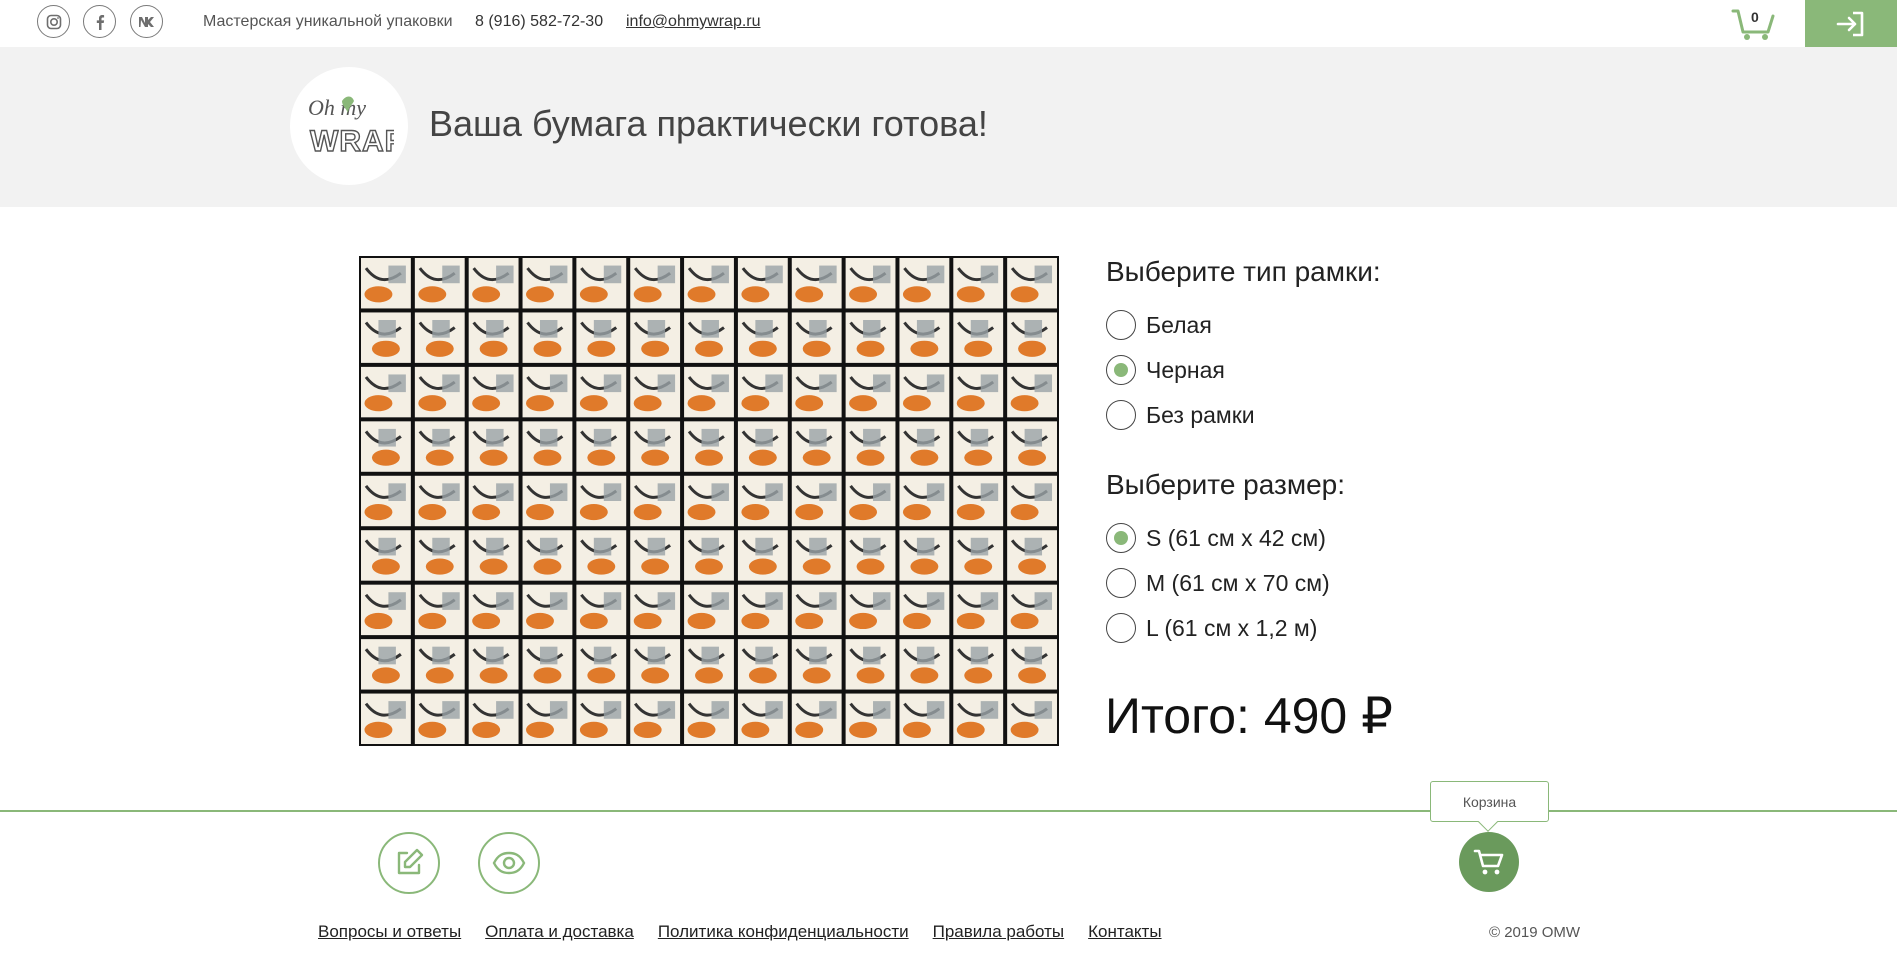 The width and height of the screenshot is (1897, 973). Describe the element at coordinates (1124, 932) in the screenshot. I see `footer-link: Контакты` at that location.